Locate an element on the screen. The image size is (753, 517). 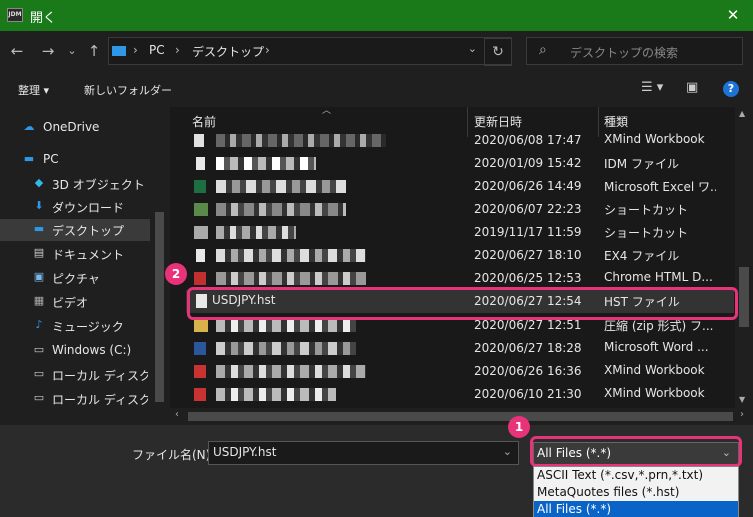
close-button: ✕ is located at coordinates (733, 15).